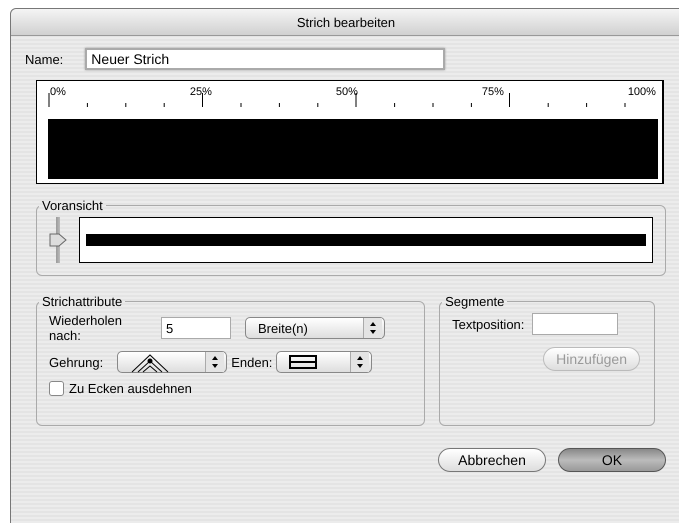 The image size is (679, 523). I want to click on miter-label: Gehrung:, so click(76, 362).